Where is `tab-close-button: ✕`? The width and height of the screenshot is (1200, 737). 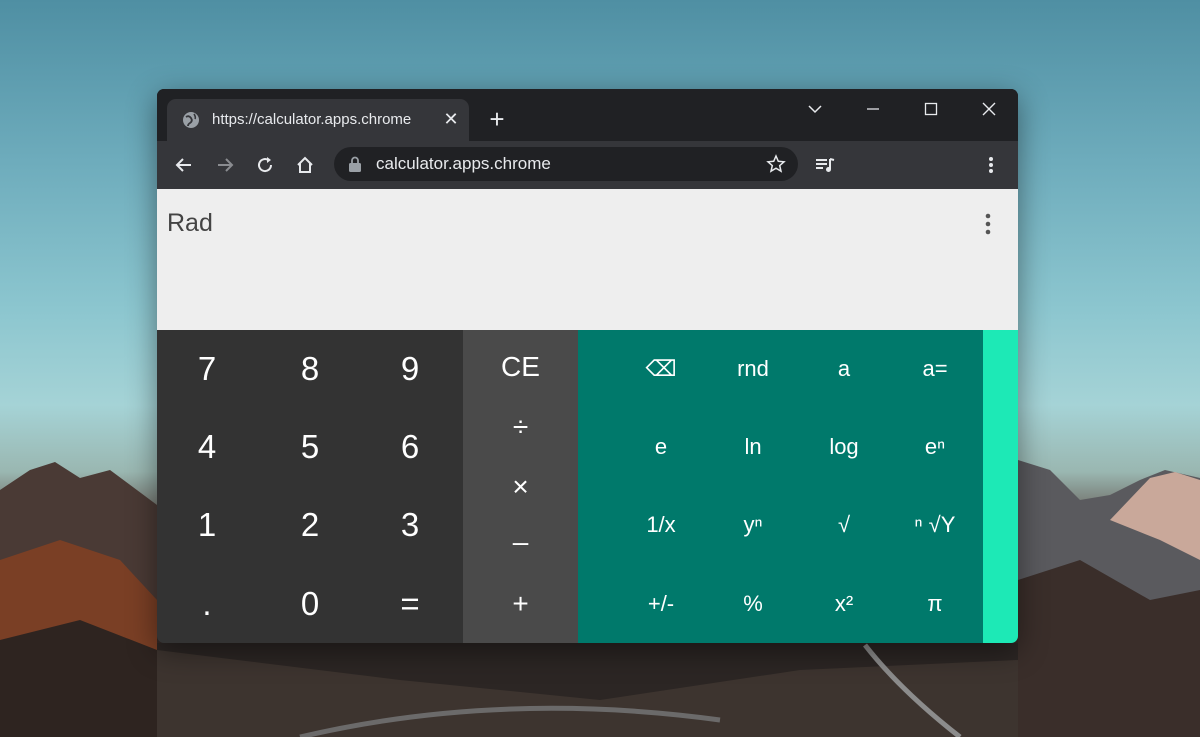 tab-close-button: ✕ is located at coordinates (451, 119).